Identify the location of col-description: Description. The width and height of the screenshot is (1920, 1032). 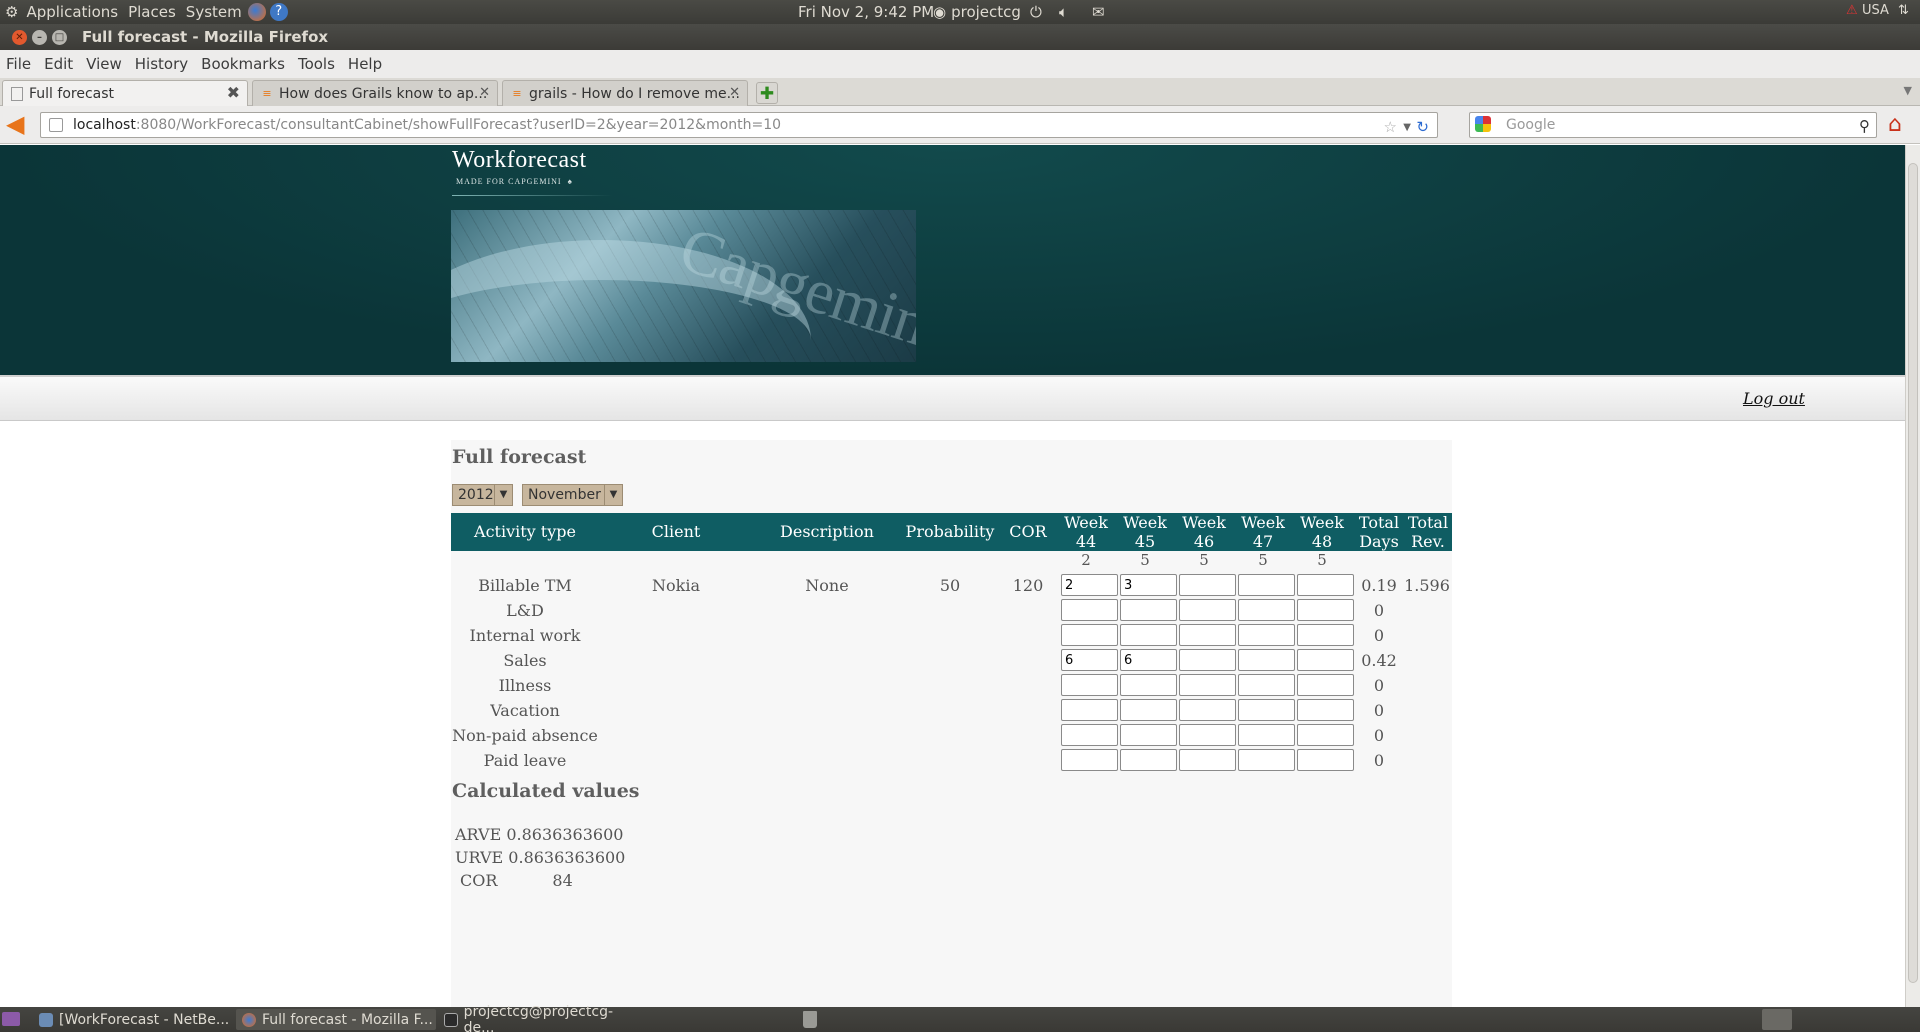
(827, 531).